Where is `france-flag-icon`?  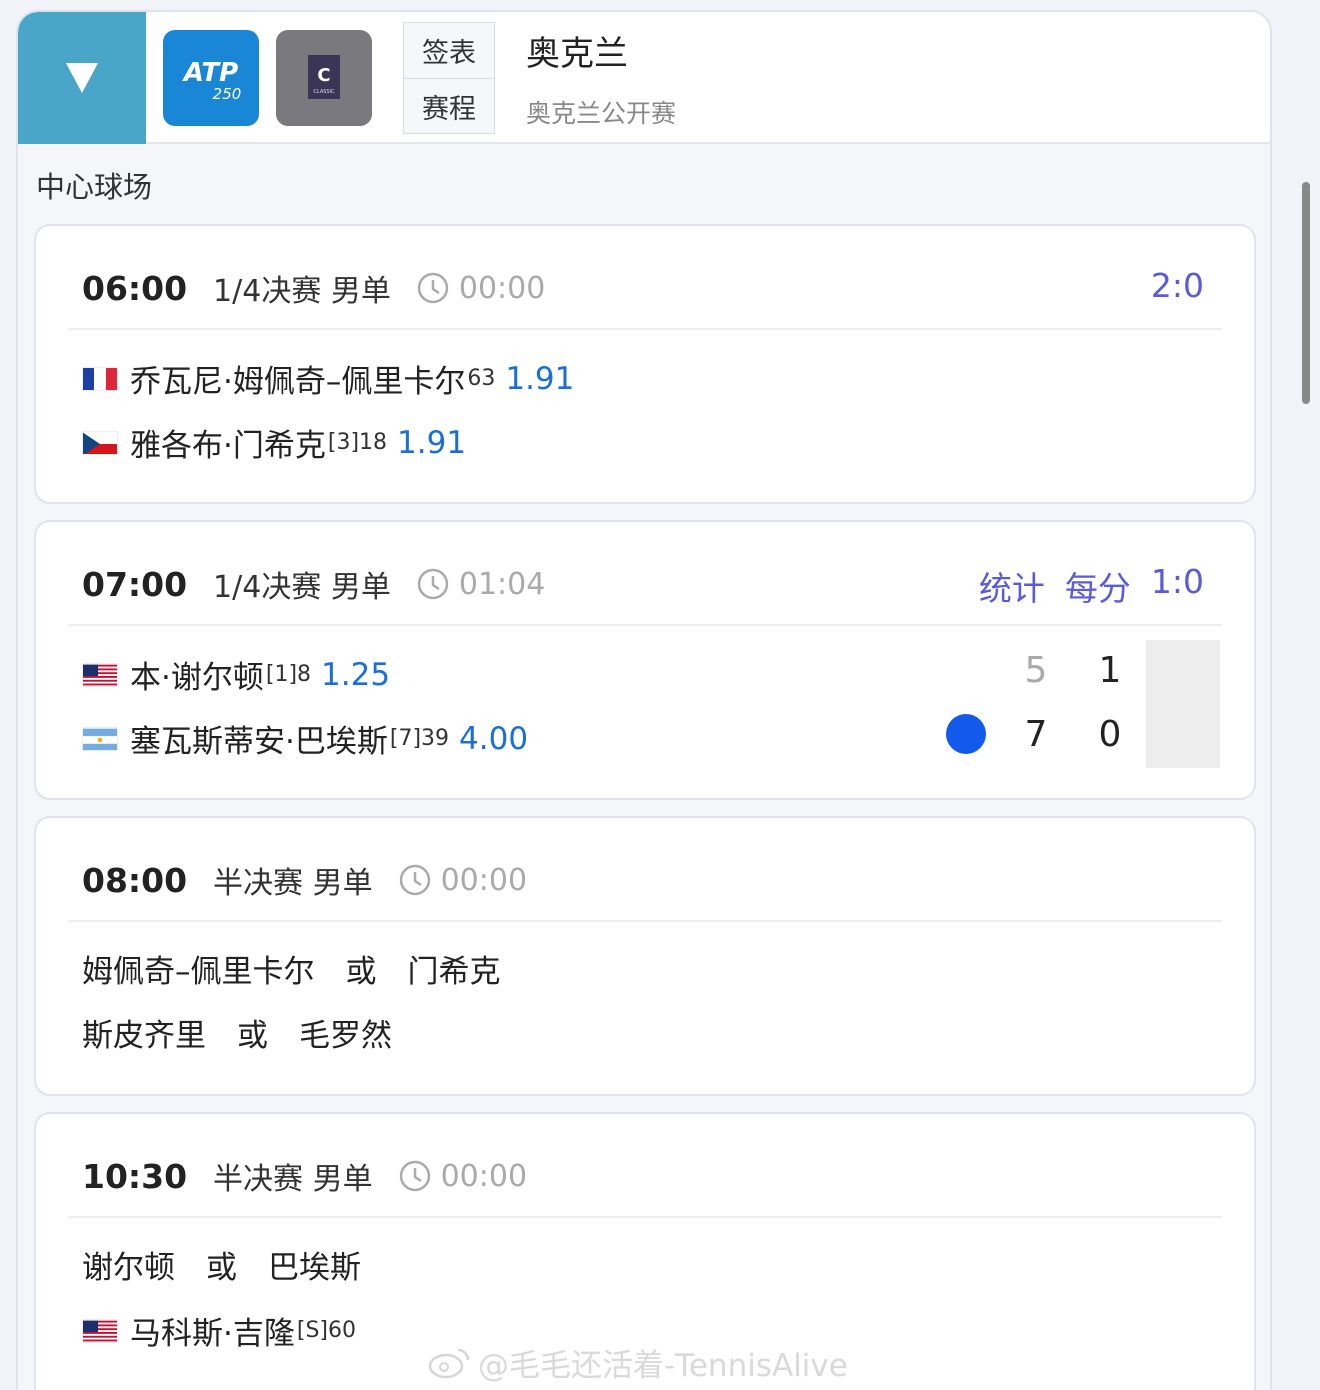
france-flag-icon is located at coordinates (100, 378).